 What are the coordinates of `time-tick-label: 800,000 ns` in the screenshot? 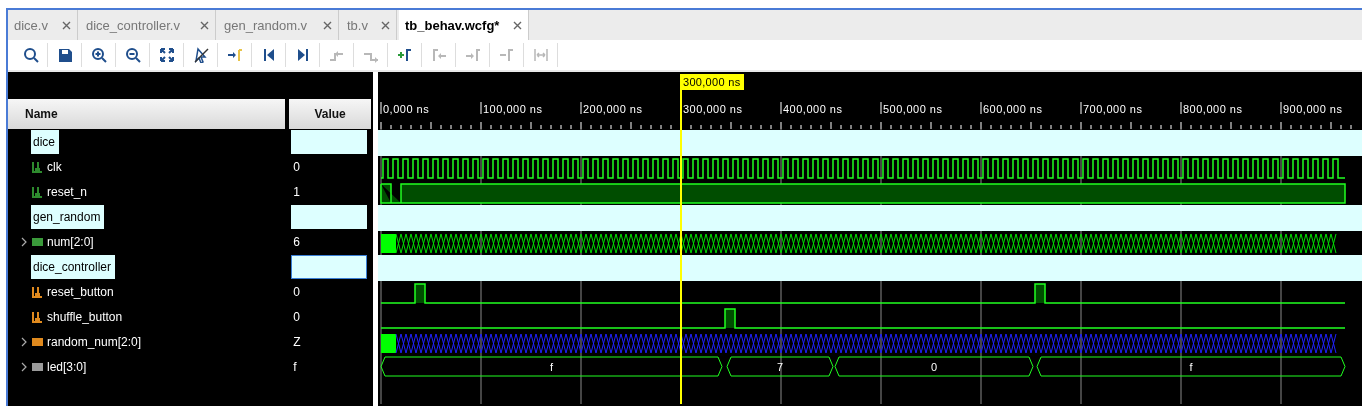 It's located at (1213, 109).